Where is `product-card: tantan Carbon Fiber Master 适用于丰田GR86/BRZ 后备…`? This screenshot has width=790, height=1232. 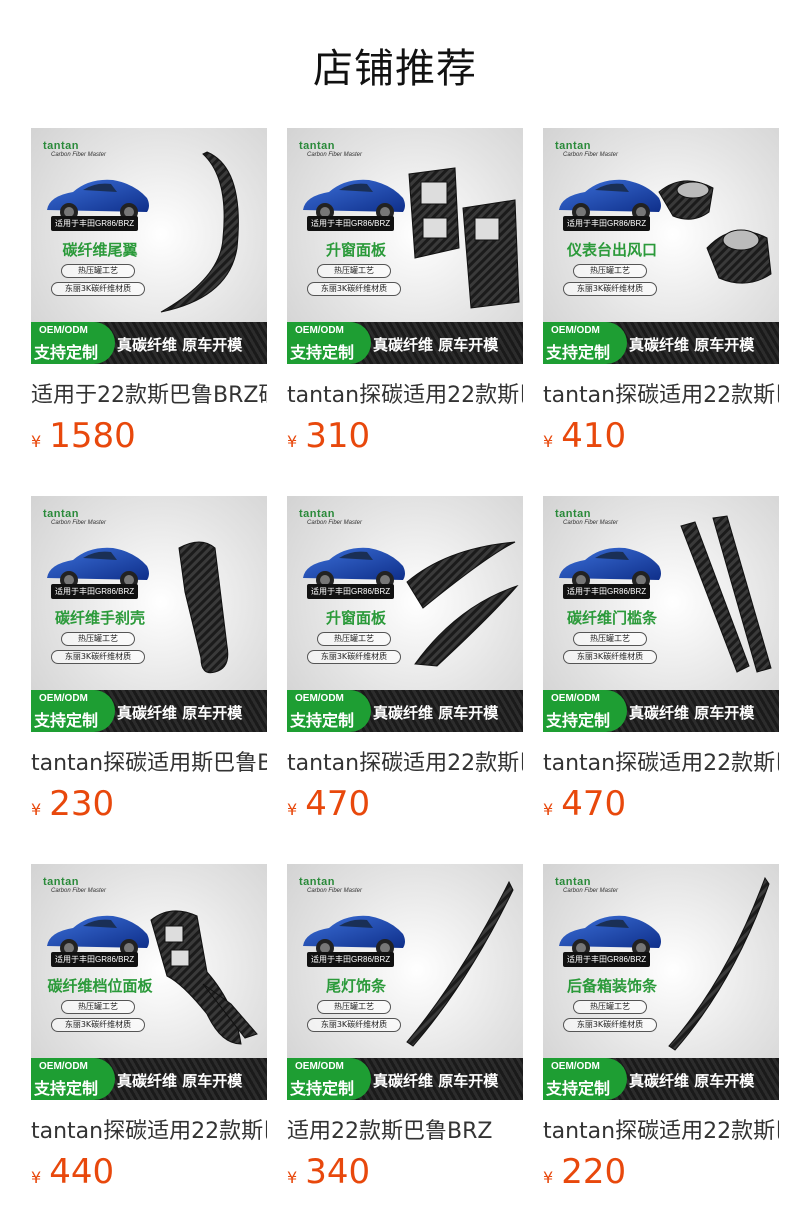
product-card: tantan Carbon Fiber Master 适用于丰田GR86/BRZ 后备… is located at coordinates (661, 1029).